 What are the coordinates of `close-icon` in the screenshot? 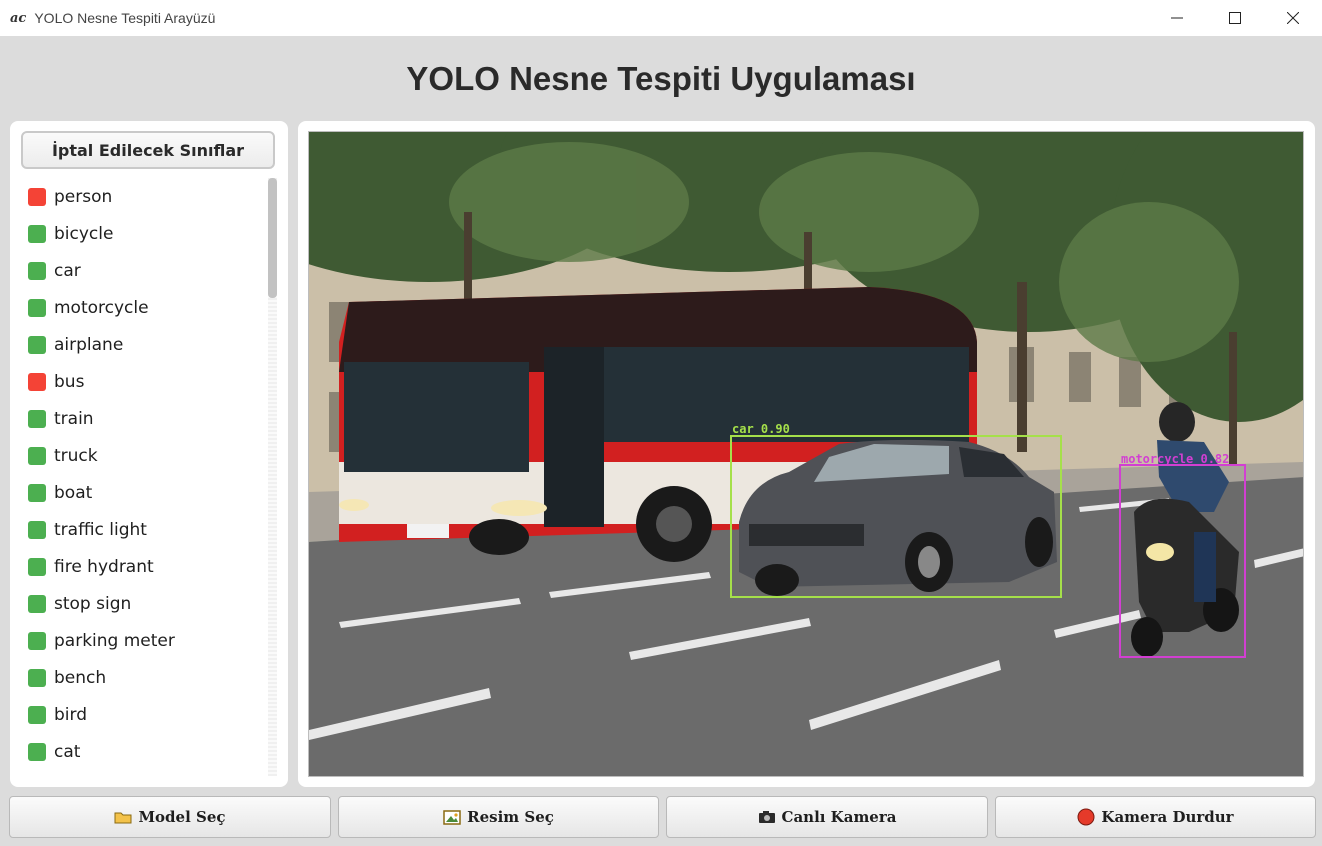 It's located at (1293, 18).